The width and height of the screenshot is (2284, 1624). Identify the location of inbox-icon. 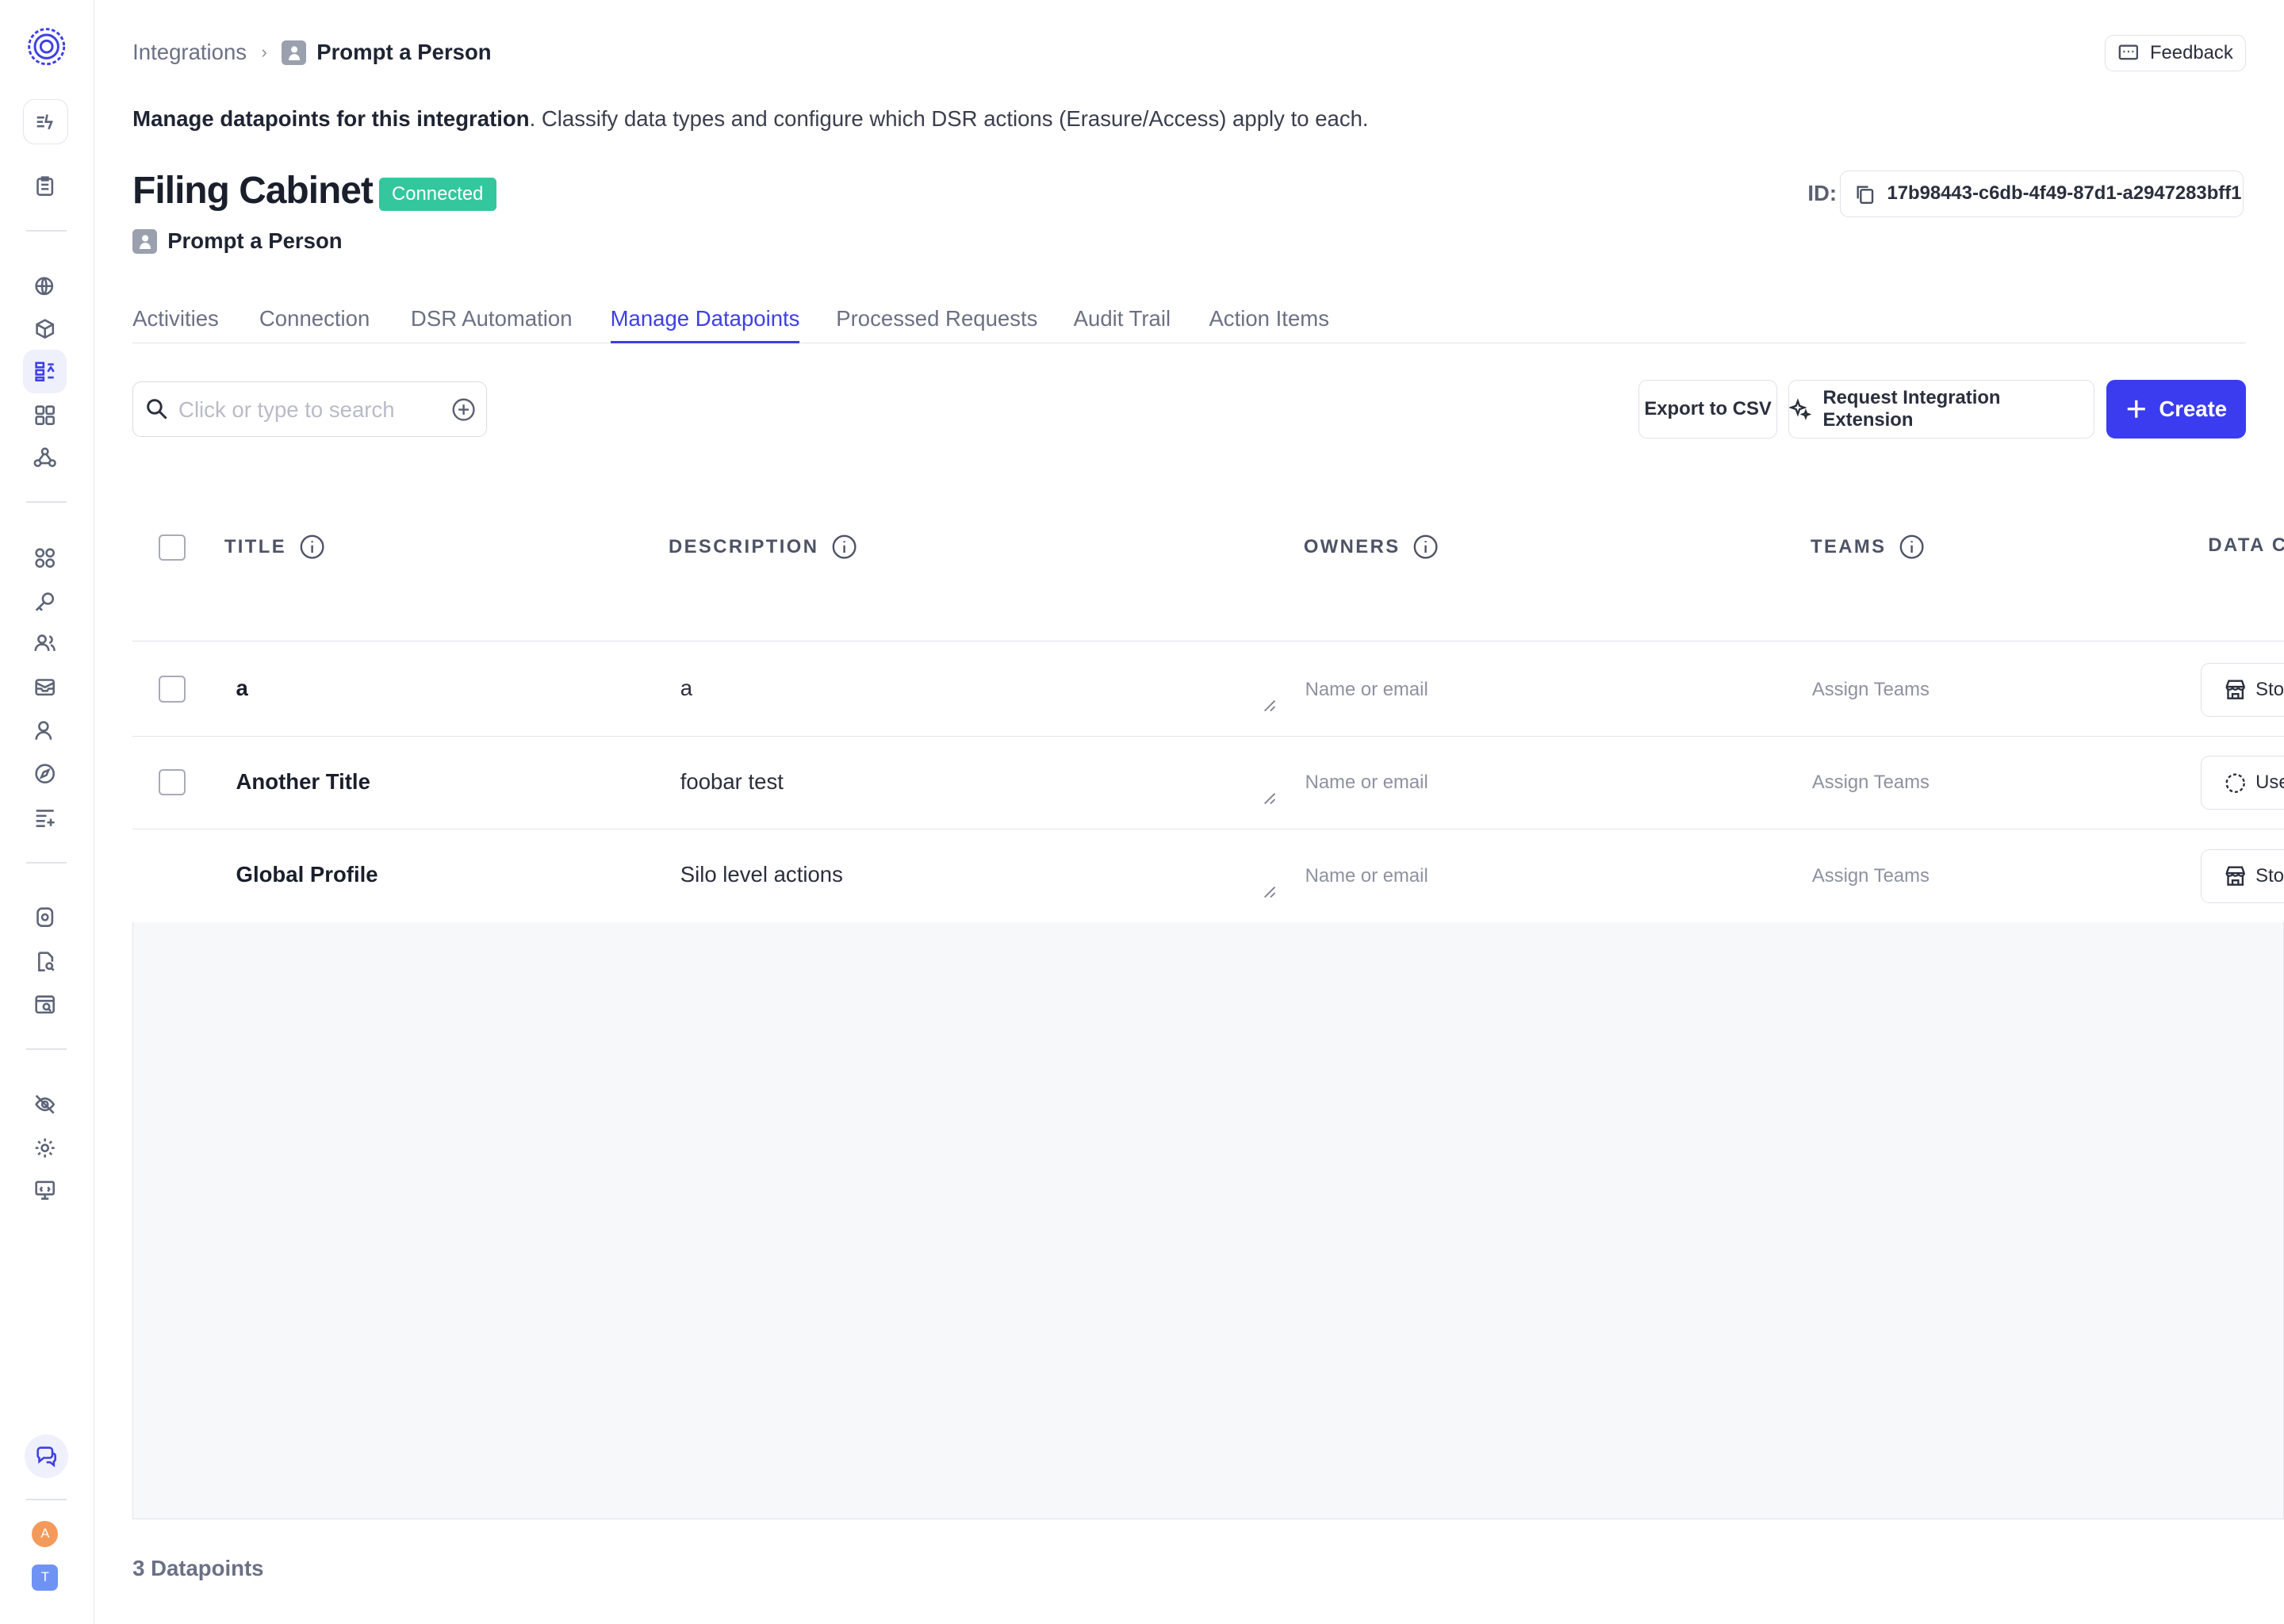
(45, 687).